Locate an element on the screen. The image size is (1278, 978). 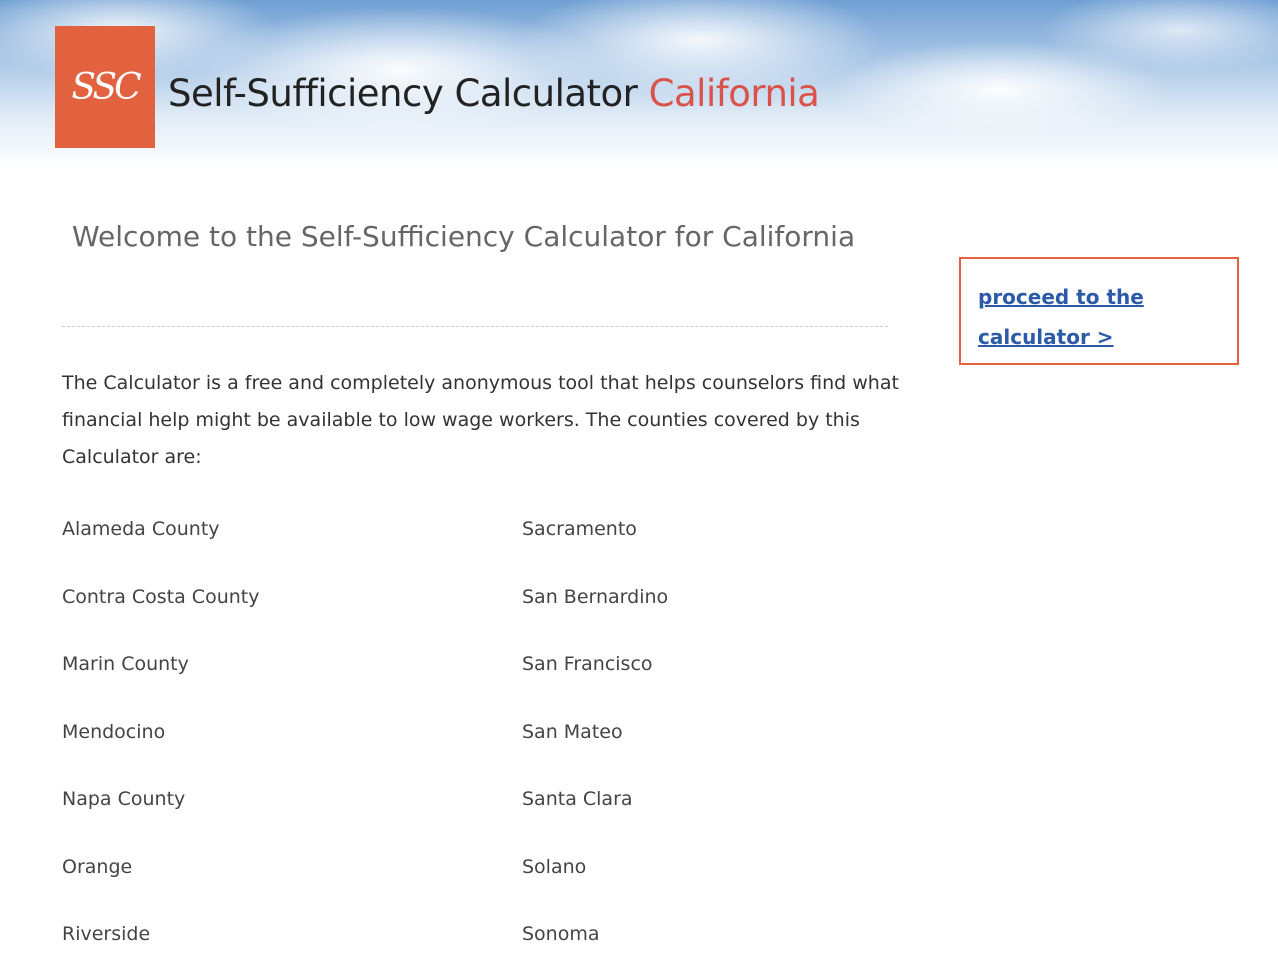
site-title: Self-Sufficiency Calculator California is located at coordinates (494, 93).